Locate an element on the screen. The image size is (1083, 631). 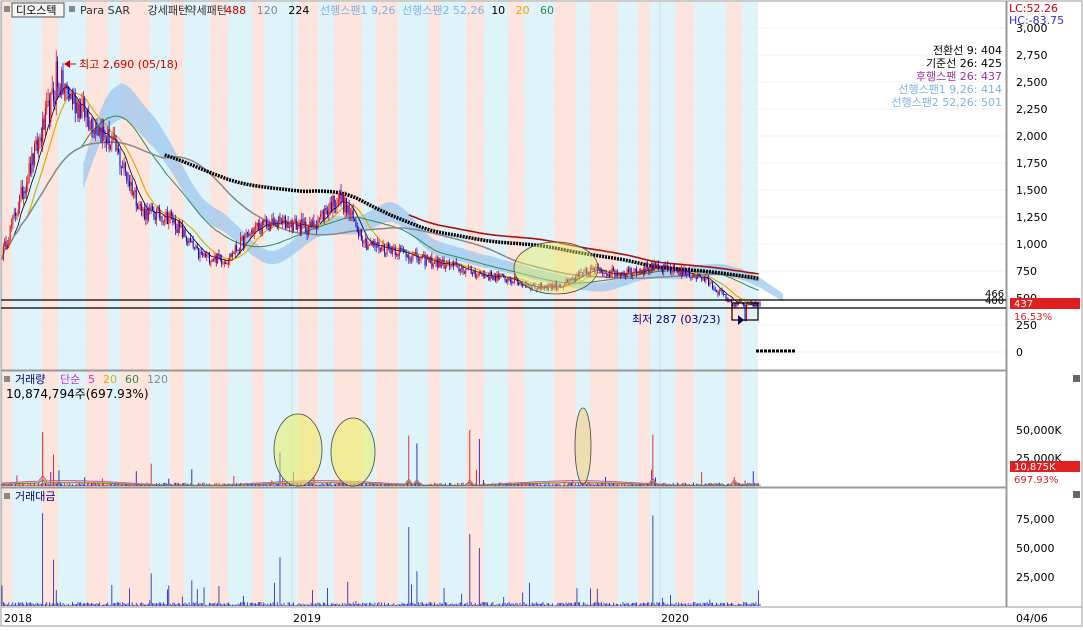
price-tick-label: 2,500 is located at coordinates (1032, 82).